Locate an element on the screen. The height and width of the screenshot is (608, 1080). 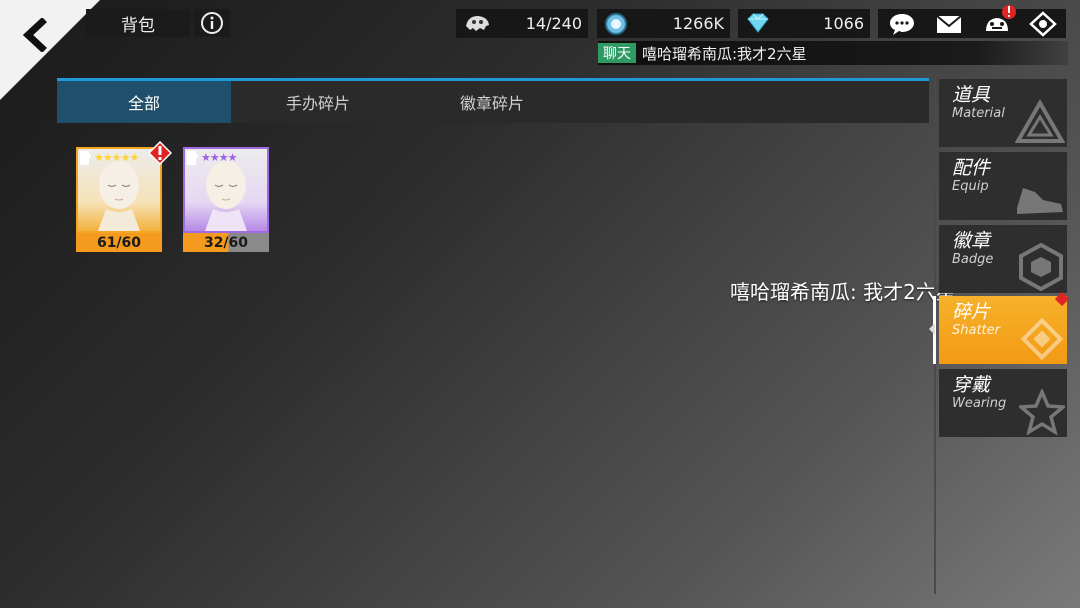
settings-icon is located at coordinates (1043, 23).